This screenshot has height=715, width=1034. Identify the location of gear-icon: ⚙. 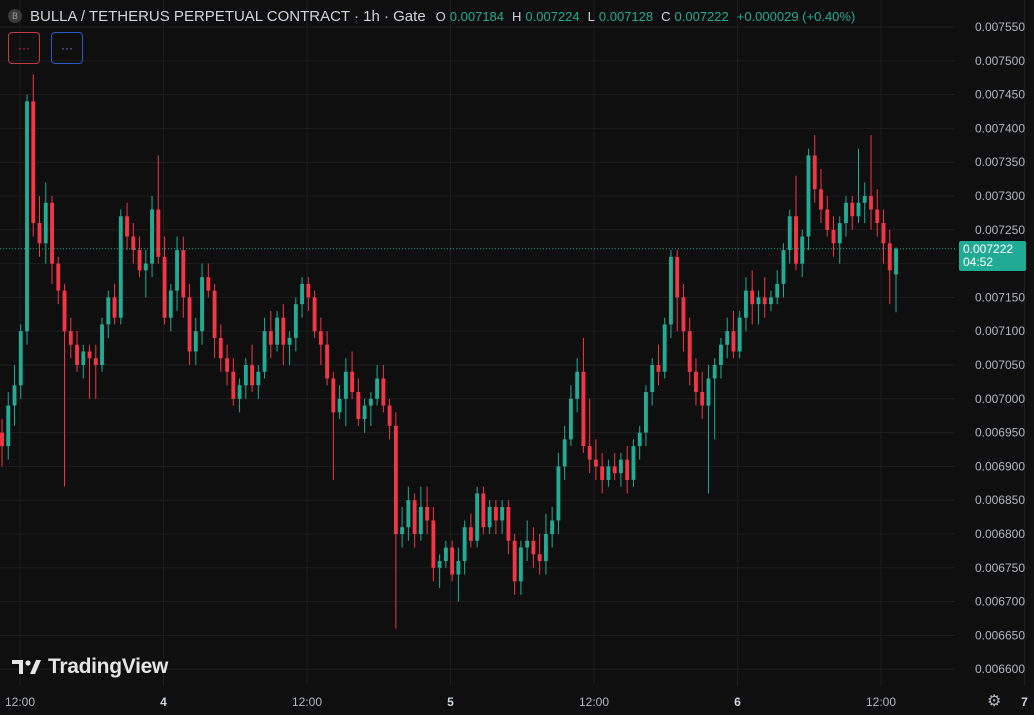
(994, 701).